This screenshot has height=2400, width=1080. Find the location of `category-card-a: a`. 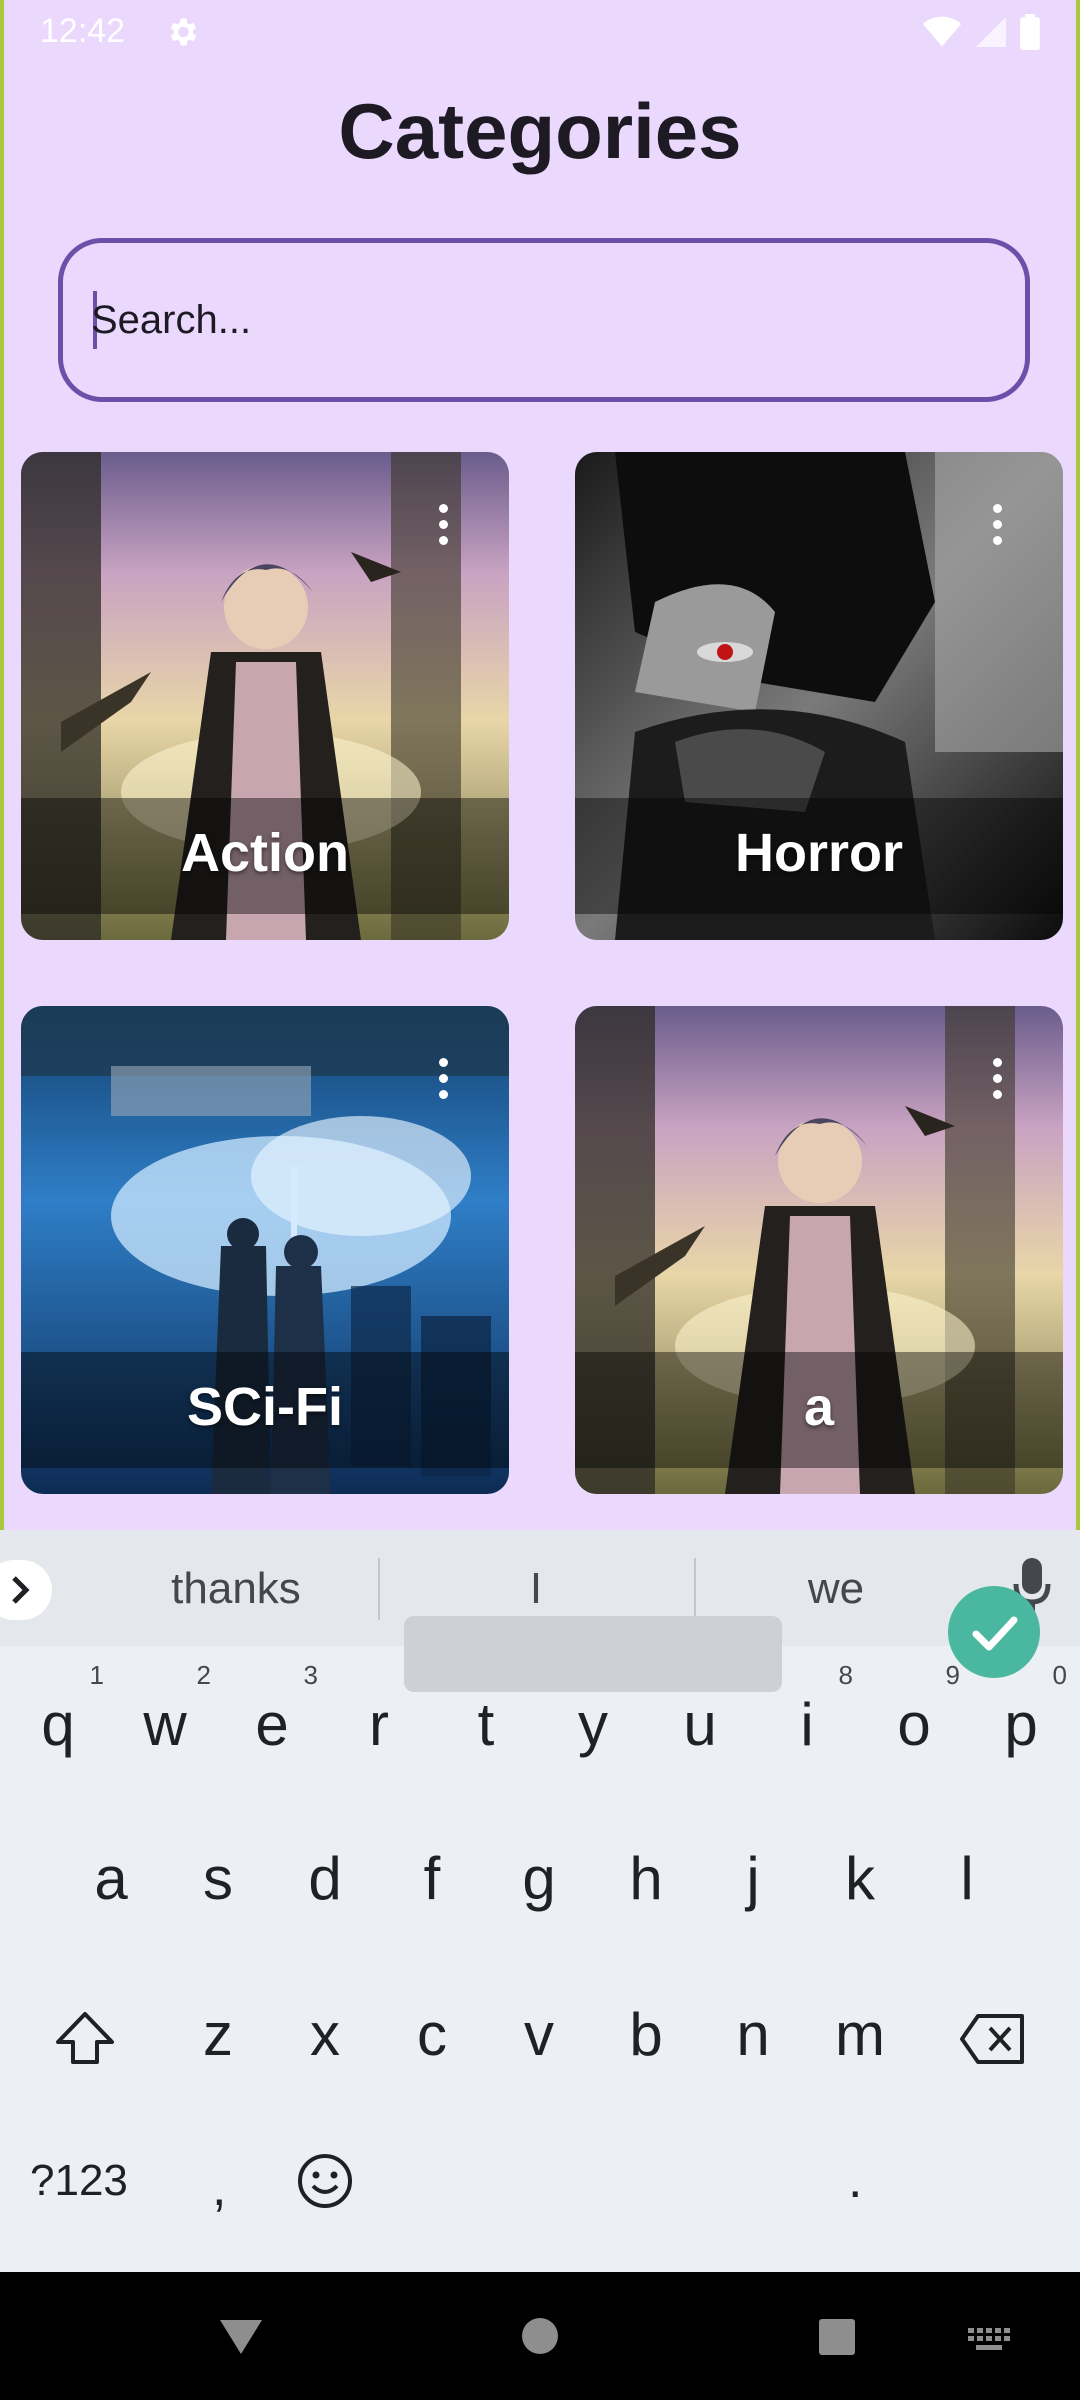

category-card-a: a is located at coordinates (819, 1250).